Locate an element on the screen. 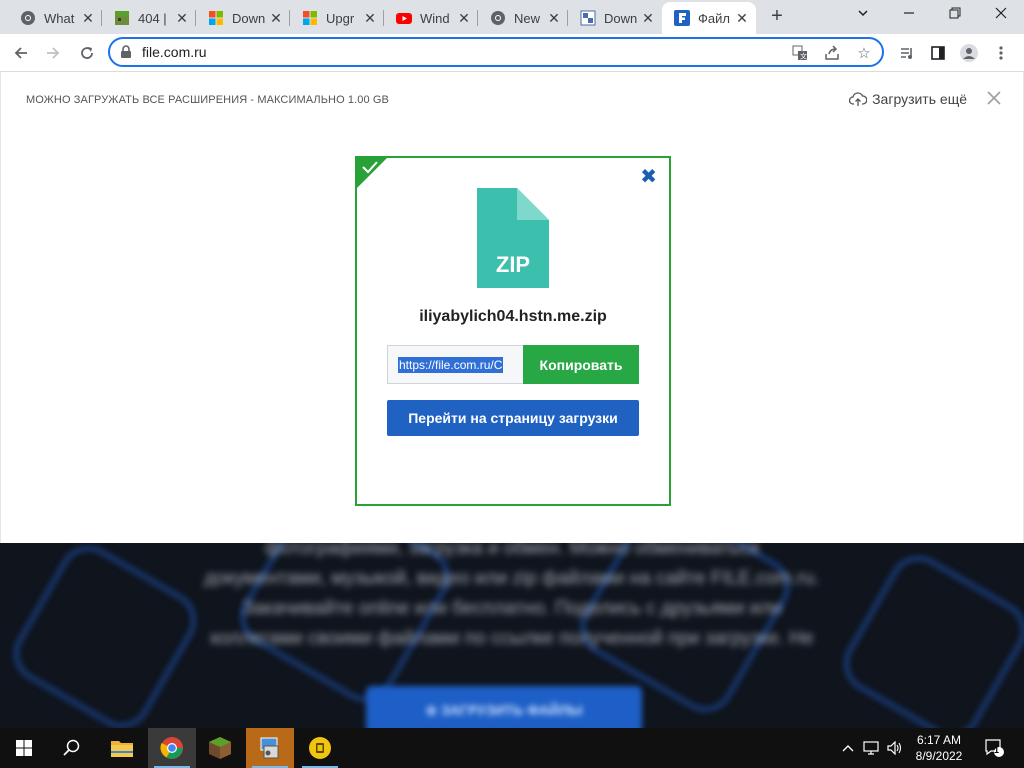 This screenshot has height=768, width=1024. side-panel-icon is located at coordinates (938, 53).